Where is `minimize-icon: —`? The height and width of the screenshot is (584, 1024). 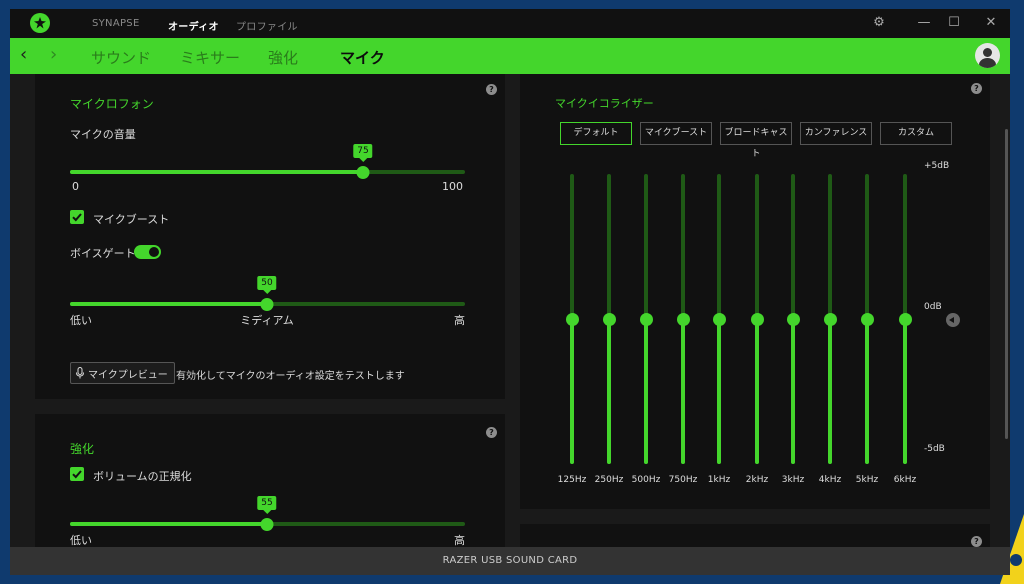 minimize-icon: — is located at coordinates (924, 23).